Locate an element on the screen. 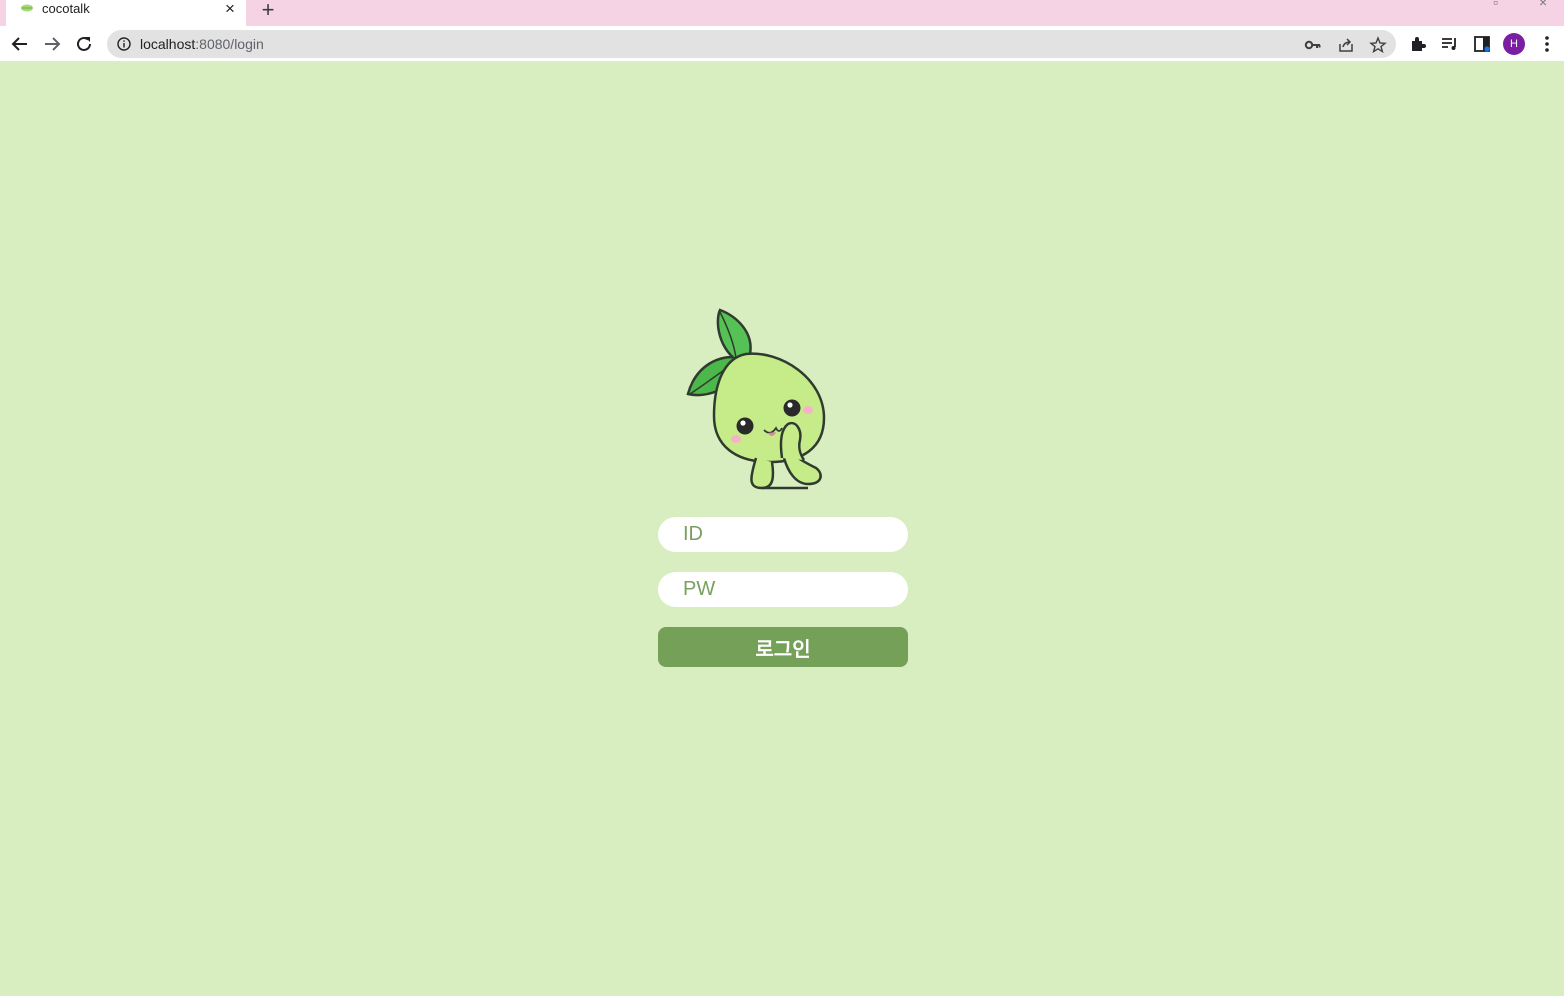 Image resolution: width=1564 pixels, height=996 pixels. media-control-icon is located at coordinates (1450, 44).